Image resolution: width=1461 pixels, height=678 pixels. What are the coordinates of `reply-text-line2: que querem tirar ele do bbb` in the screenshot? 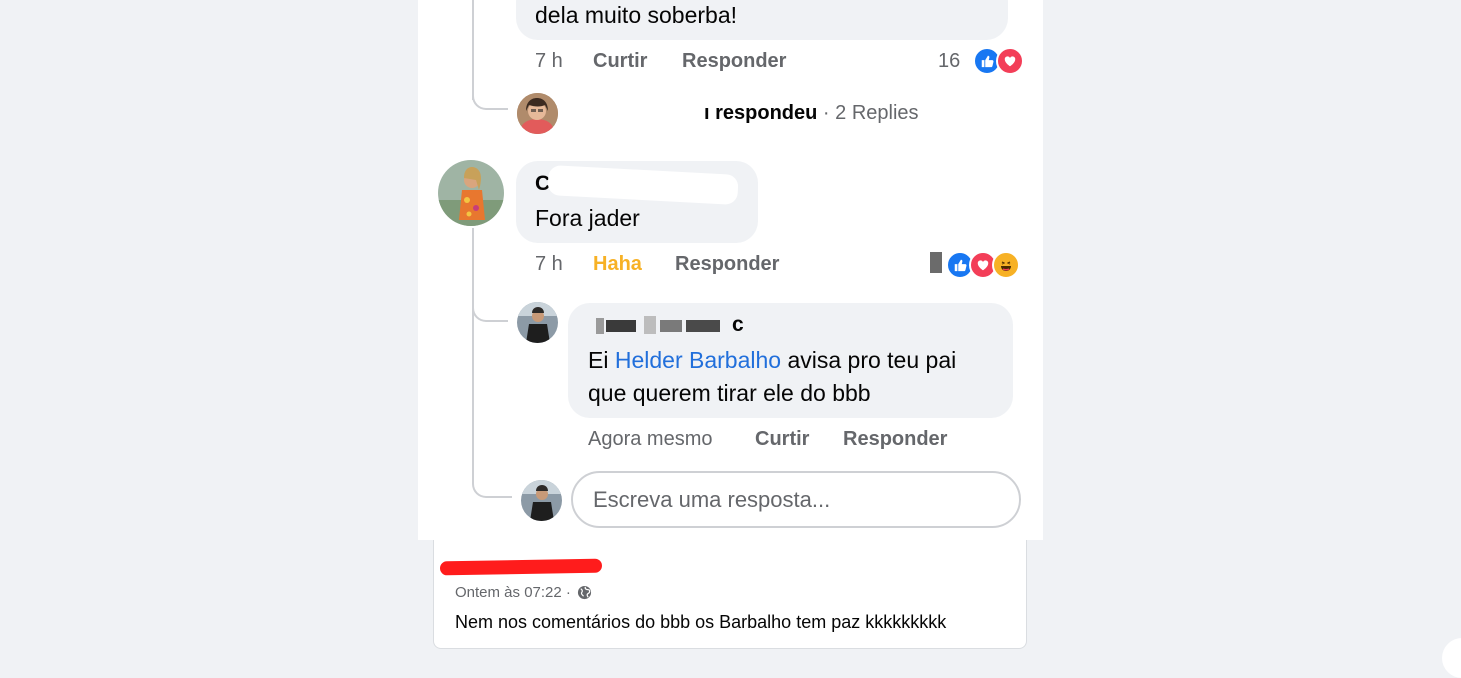 It's located at (729, 393).